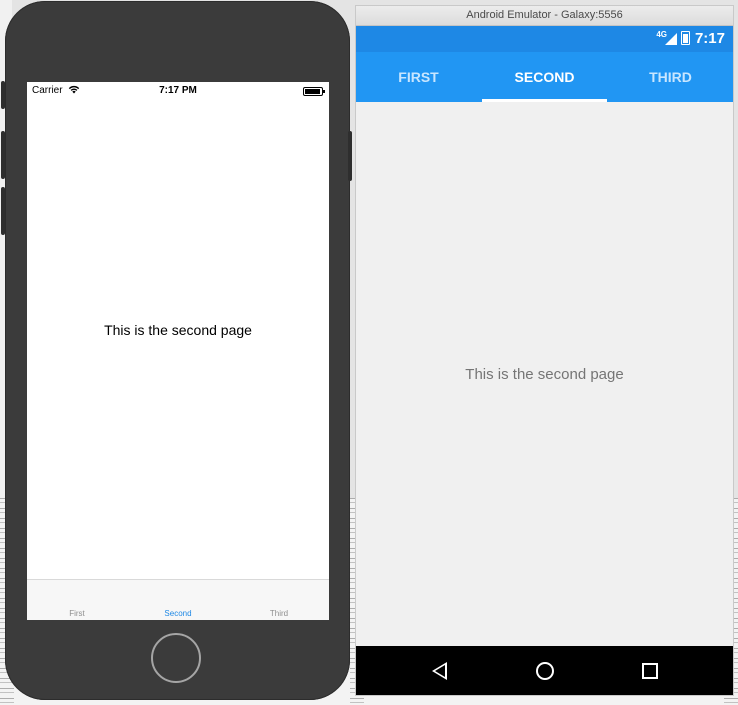  Describe the element at coordinates (77, 613) in the screenshot. I see `ios-tab-first: First` at that location.